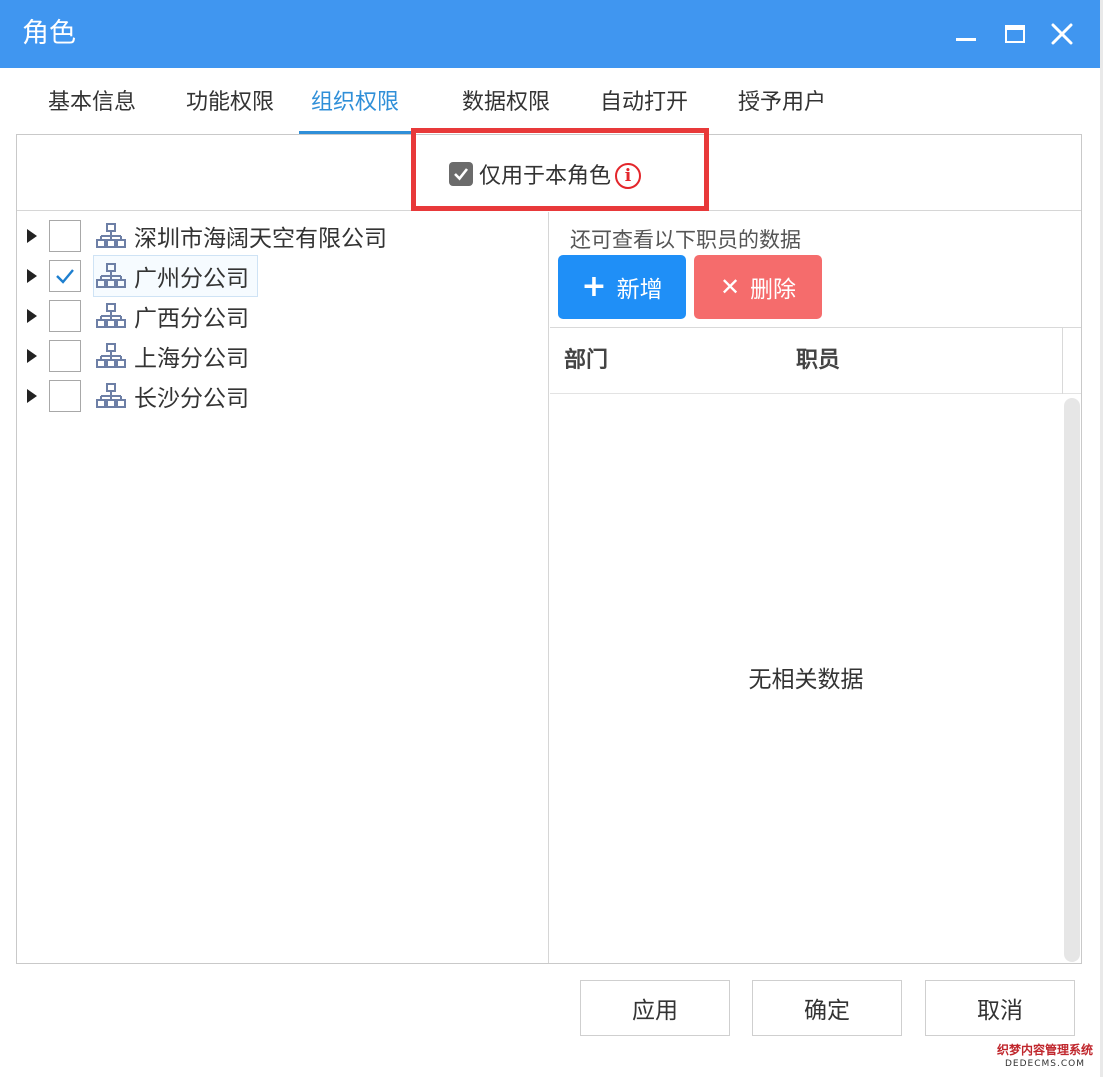  I want to click on watermark: 织梦内容管理系统 DEDECMS.COM, so click(1045, 1056).